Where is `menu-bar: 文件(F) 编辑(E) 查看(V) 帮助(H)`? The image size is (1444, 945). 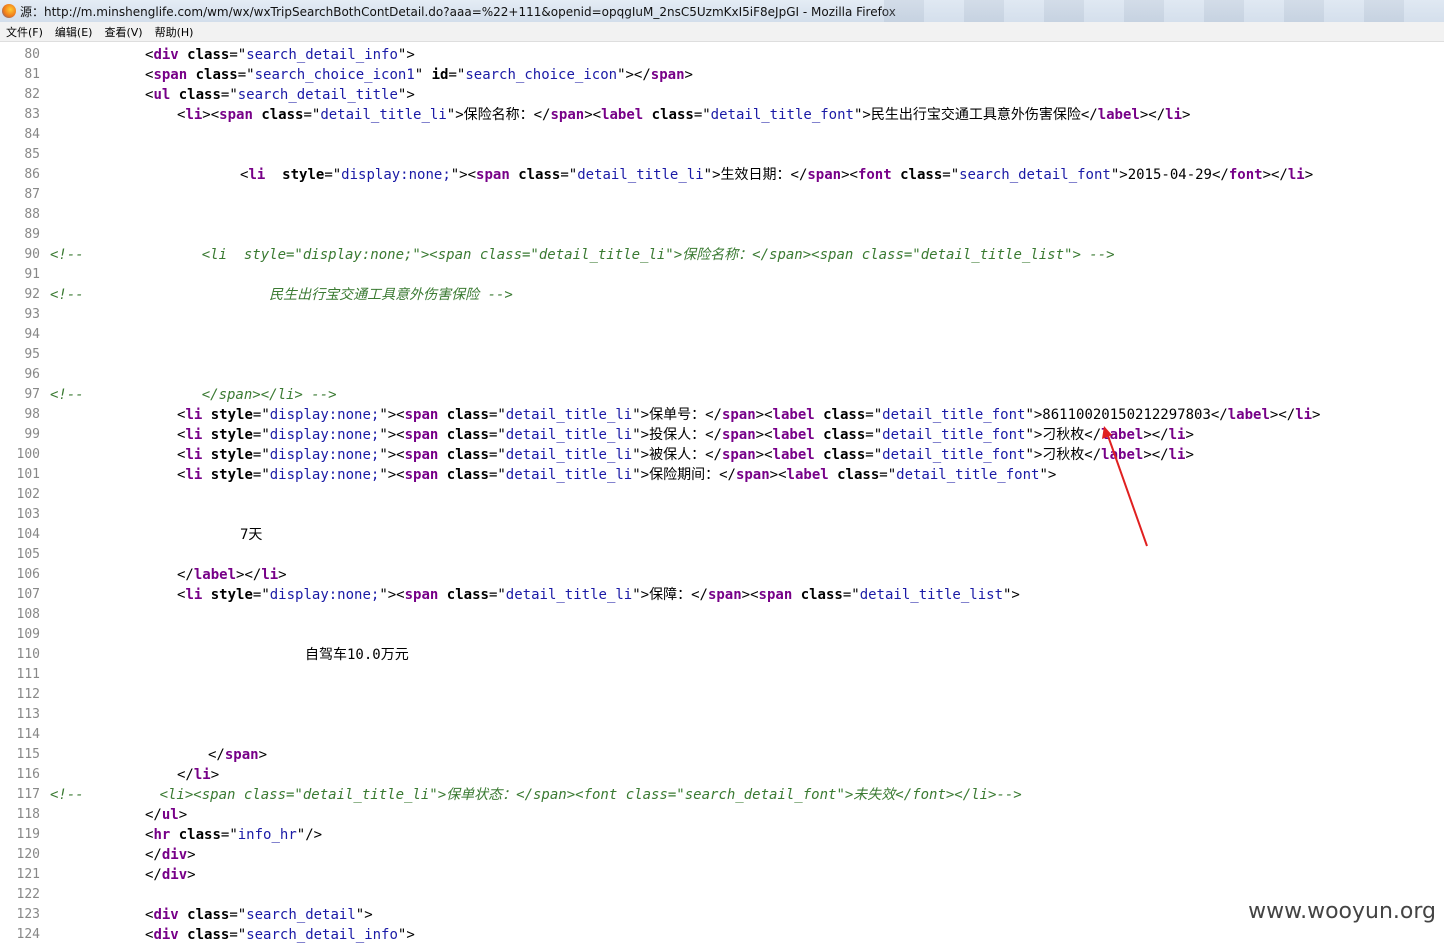
menu-bar: 文件(F) 编辑(E) 查看(V) 帮助(H) is located at coordinates (722, 32).